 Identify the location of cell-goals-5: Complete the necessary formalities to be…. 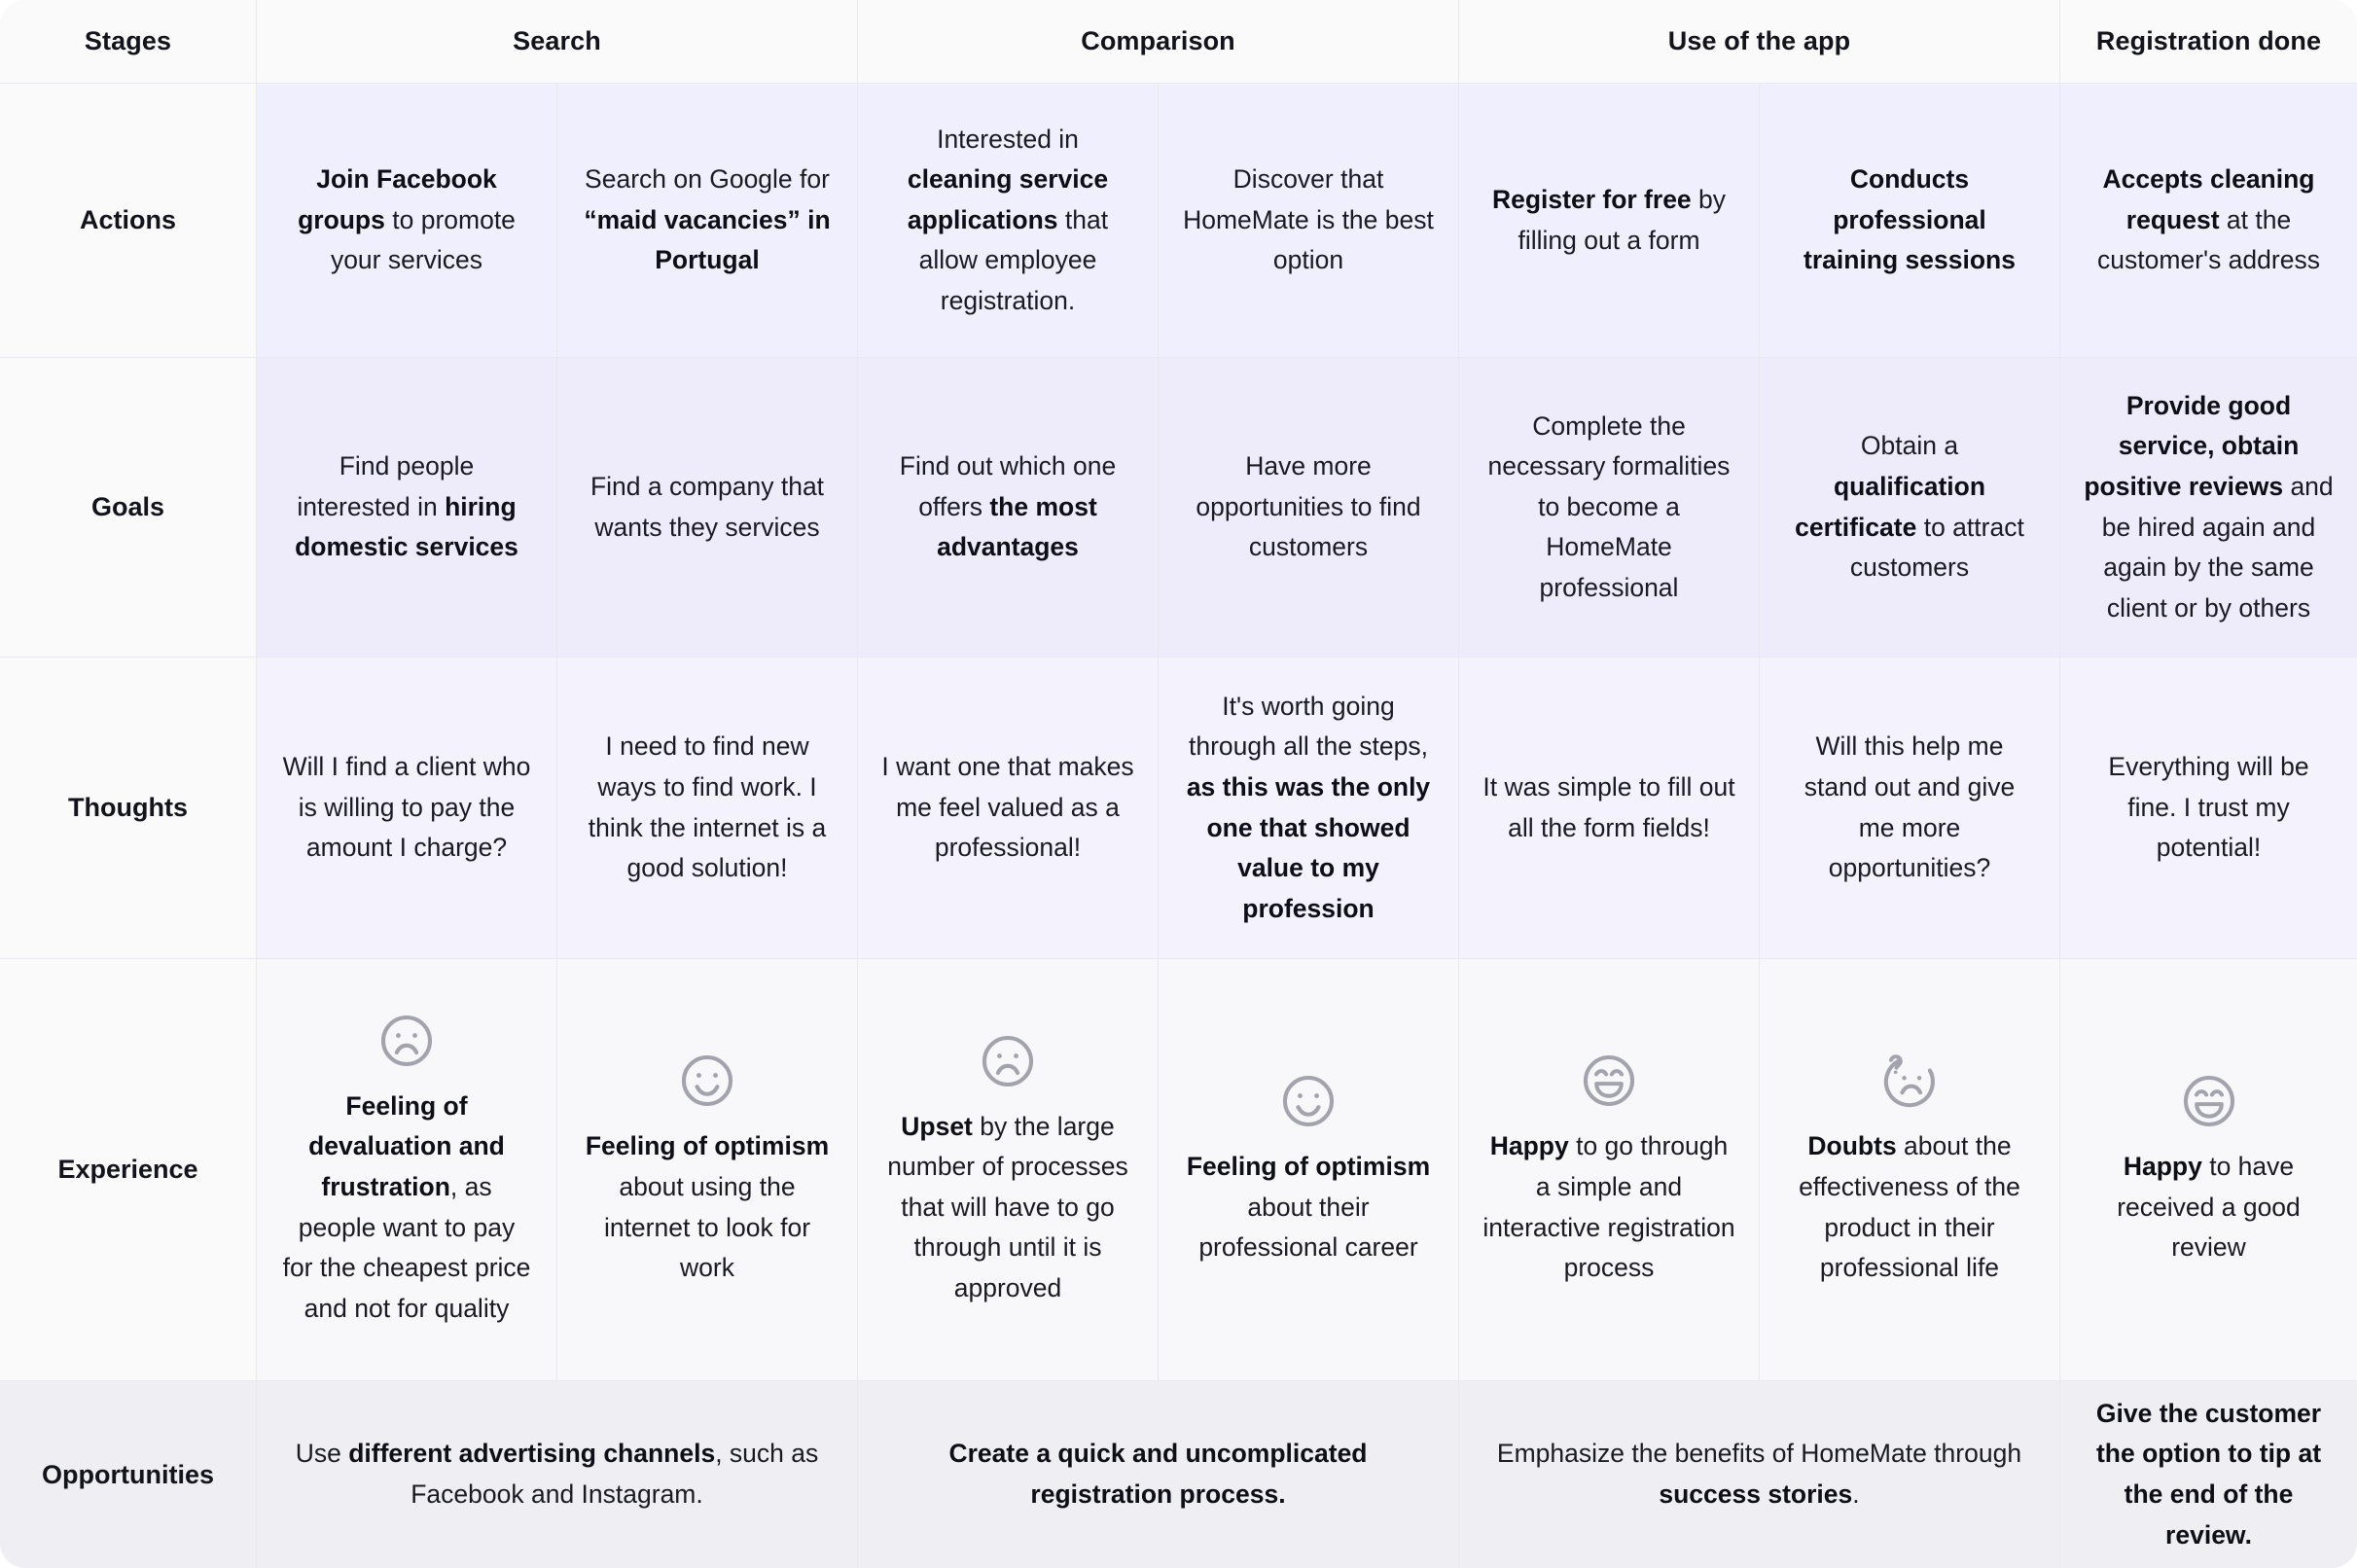
(1609, 508).